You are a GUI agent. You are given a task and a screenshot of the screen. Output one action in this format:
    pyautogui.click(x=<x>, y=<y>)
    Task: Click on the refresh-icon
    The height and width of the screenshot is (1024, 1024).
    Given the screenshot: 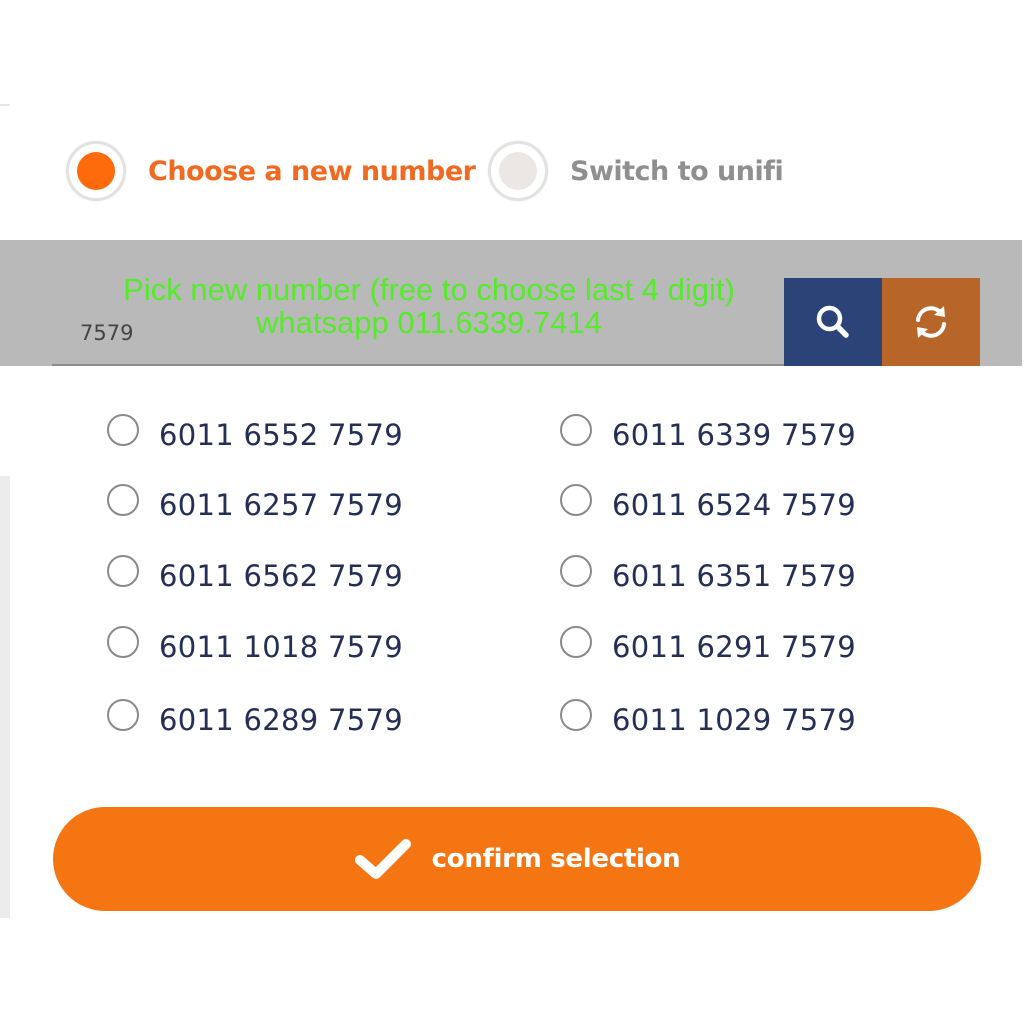 What is the action you would take?
    pyautogui.click(x=931, y=322)
    